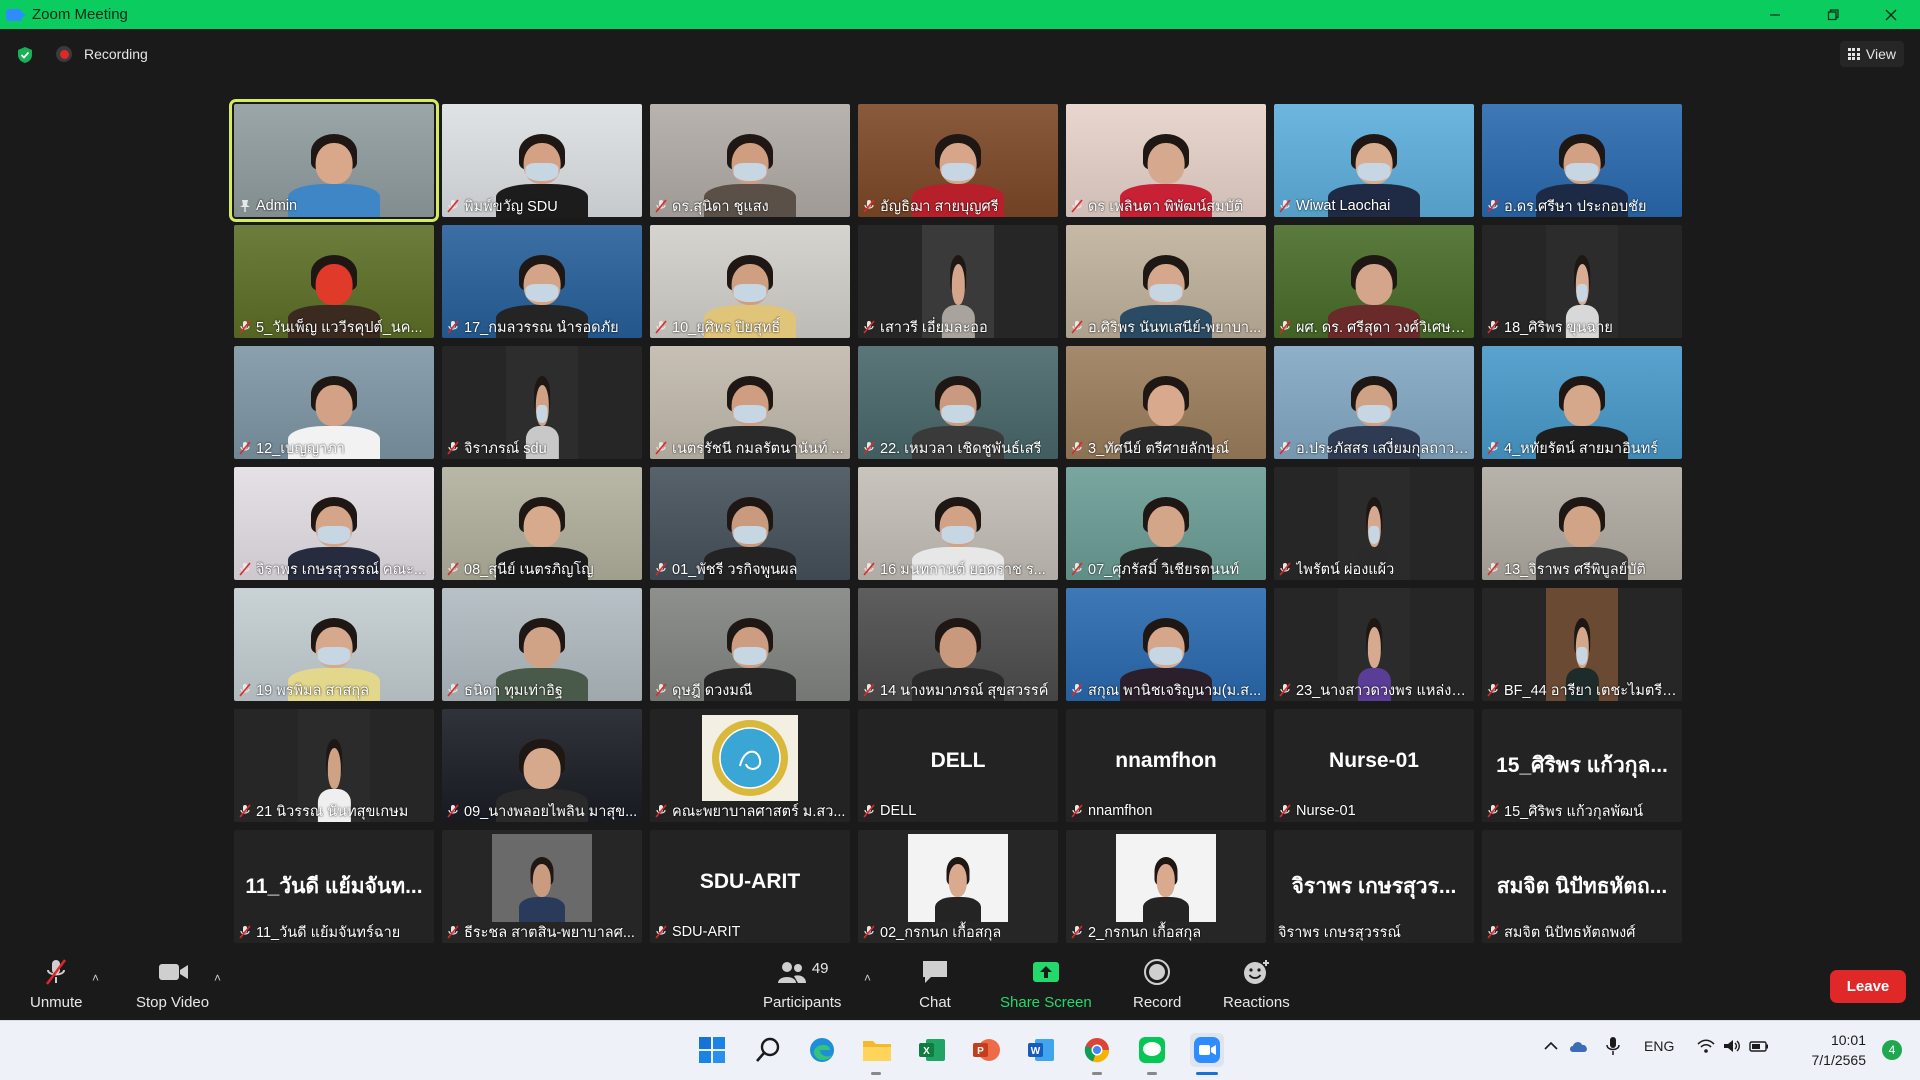 This screenshot has height=1080, width=1920. What do you see at coordinates (1853, 54) in the screenshot?
I see `grid-view-icon` at bounding box center [1853, 54].